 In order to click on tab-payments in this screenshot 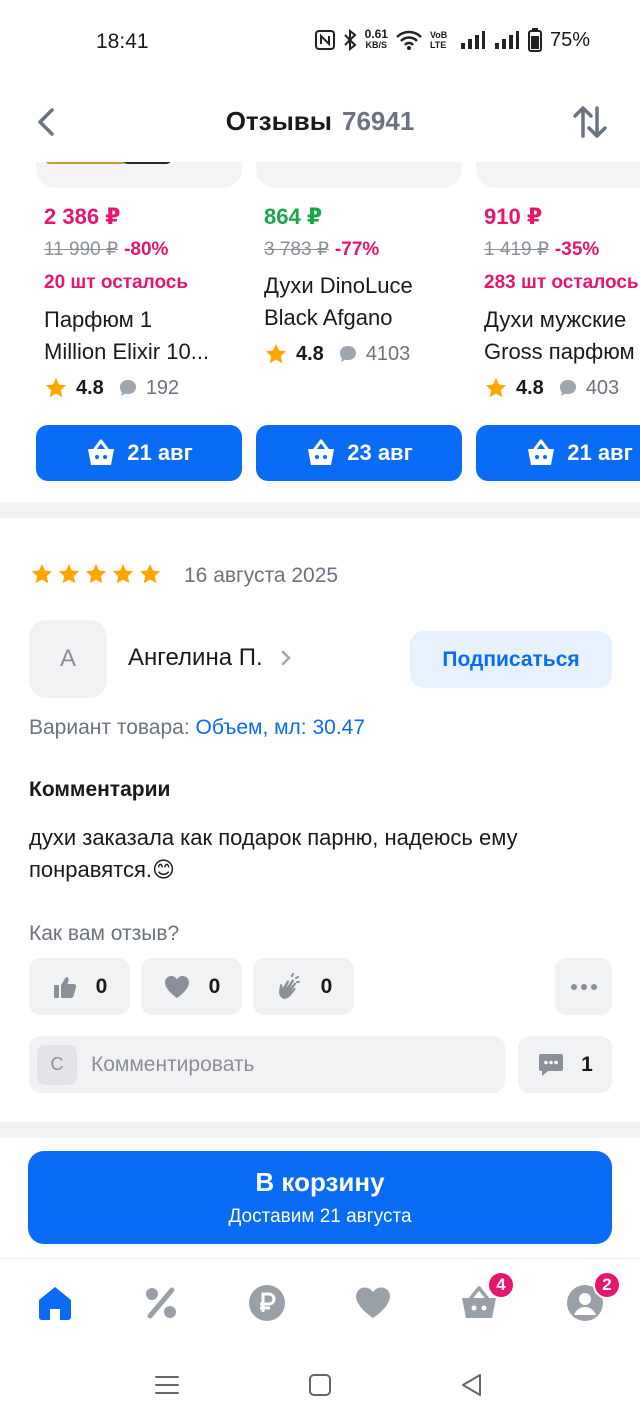, I will do `click(267, 1303)`.